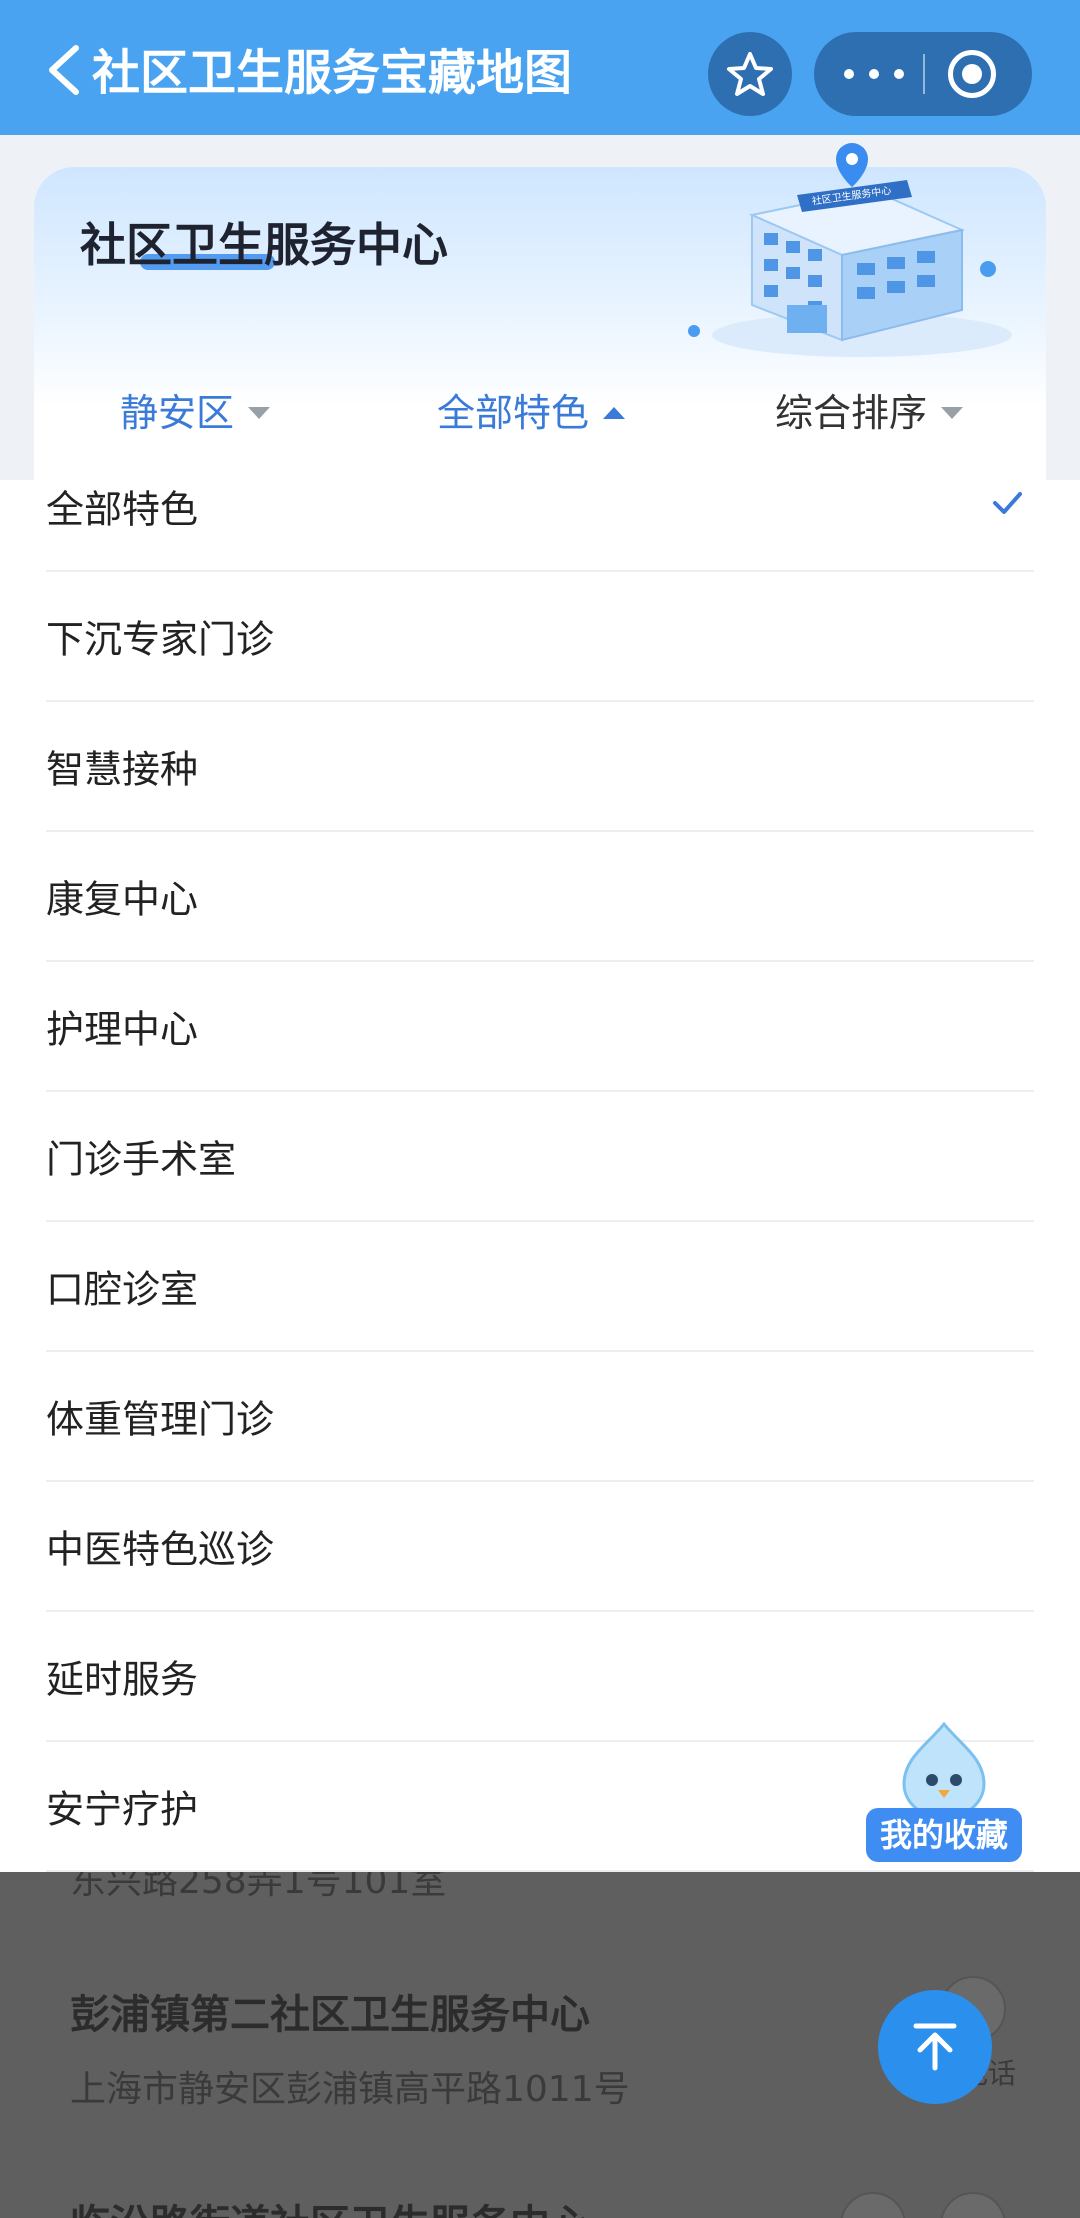 This screenshot has height=2218, width=1080. What do you see at coordinates (160, 1549) in the screenshot?
I see `option-label: 中医特色巡诊` at bounding box center [160, 1549].